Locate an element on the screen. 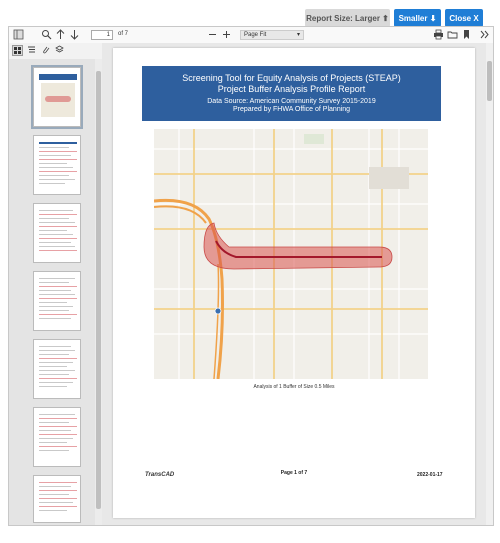 The height and width of the screenshot is (543, 500). report-subtitle: Project Buffer Analysis Profile Report is located at coordinates (291, 89).